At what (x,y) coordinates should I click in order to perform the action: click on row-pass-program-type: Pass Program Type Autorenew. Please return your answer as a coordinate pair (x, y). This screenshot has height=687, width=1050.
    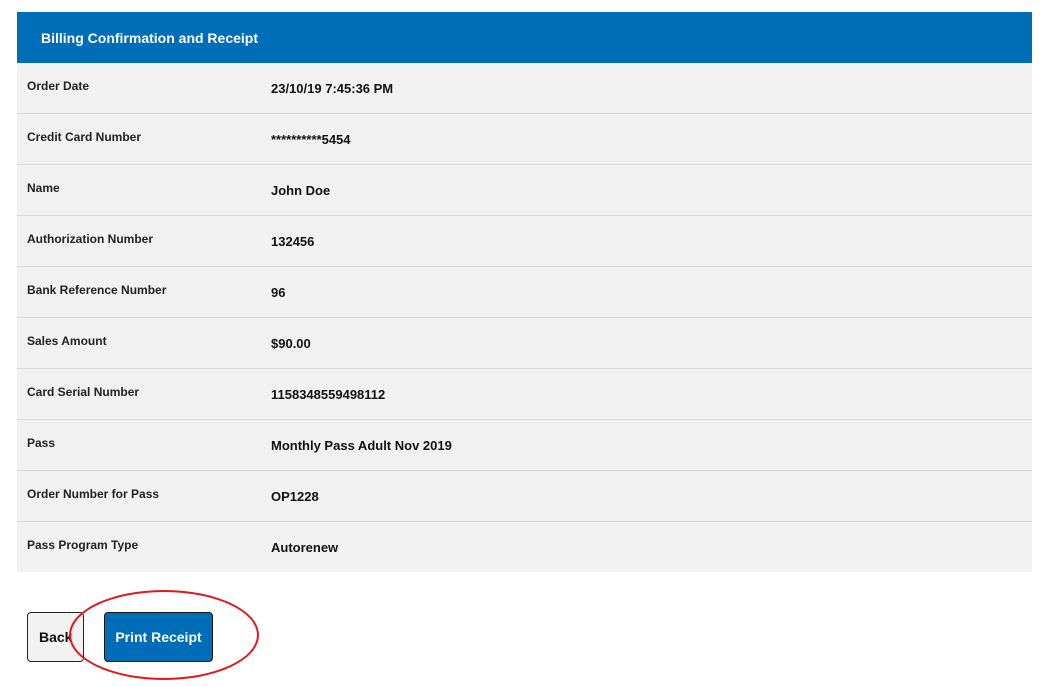
    Looking at the image, I should click on (524, 547).